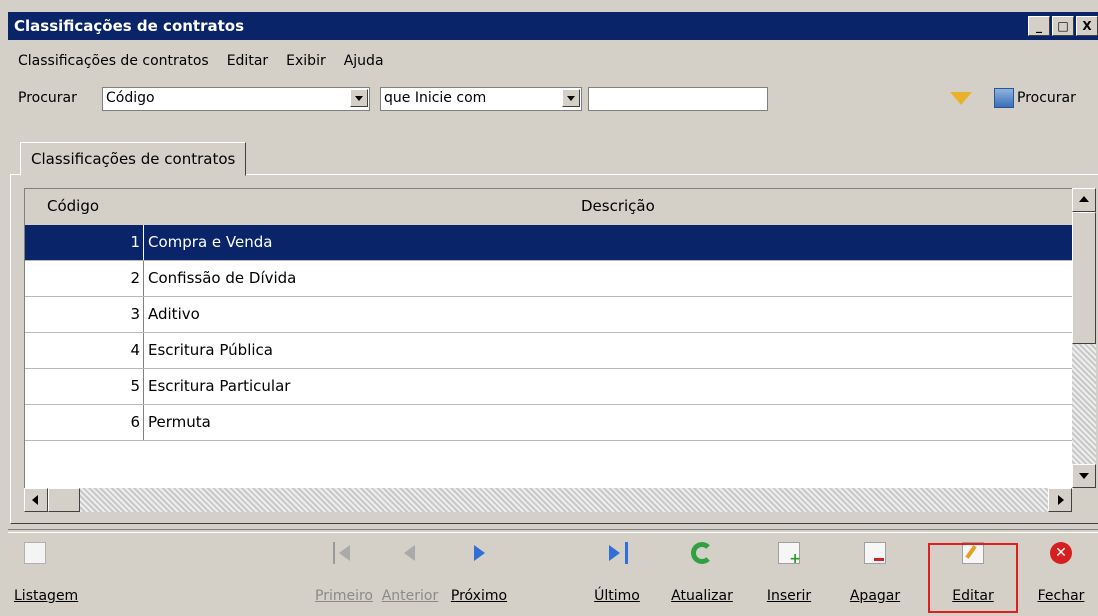  What do you see at coordinates (236, 99) in the screenshot?
I see `search-field-select: Código` at bounding box center [236, 99].